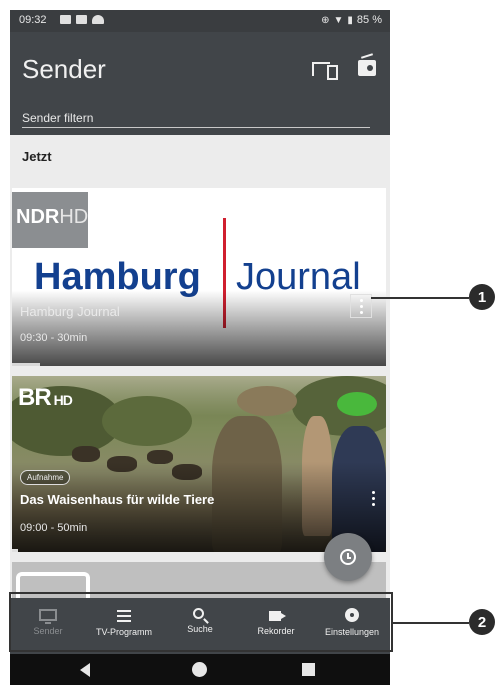  I want to click on search-icon, so click(198, 613).